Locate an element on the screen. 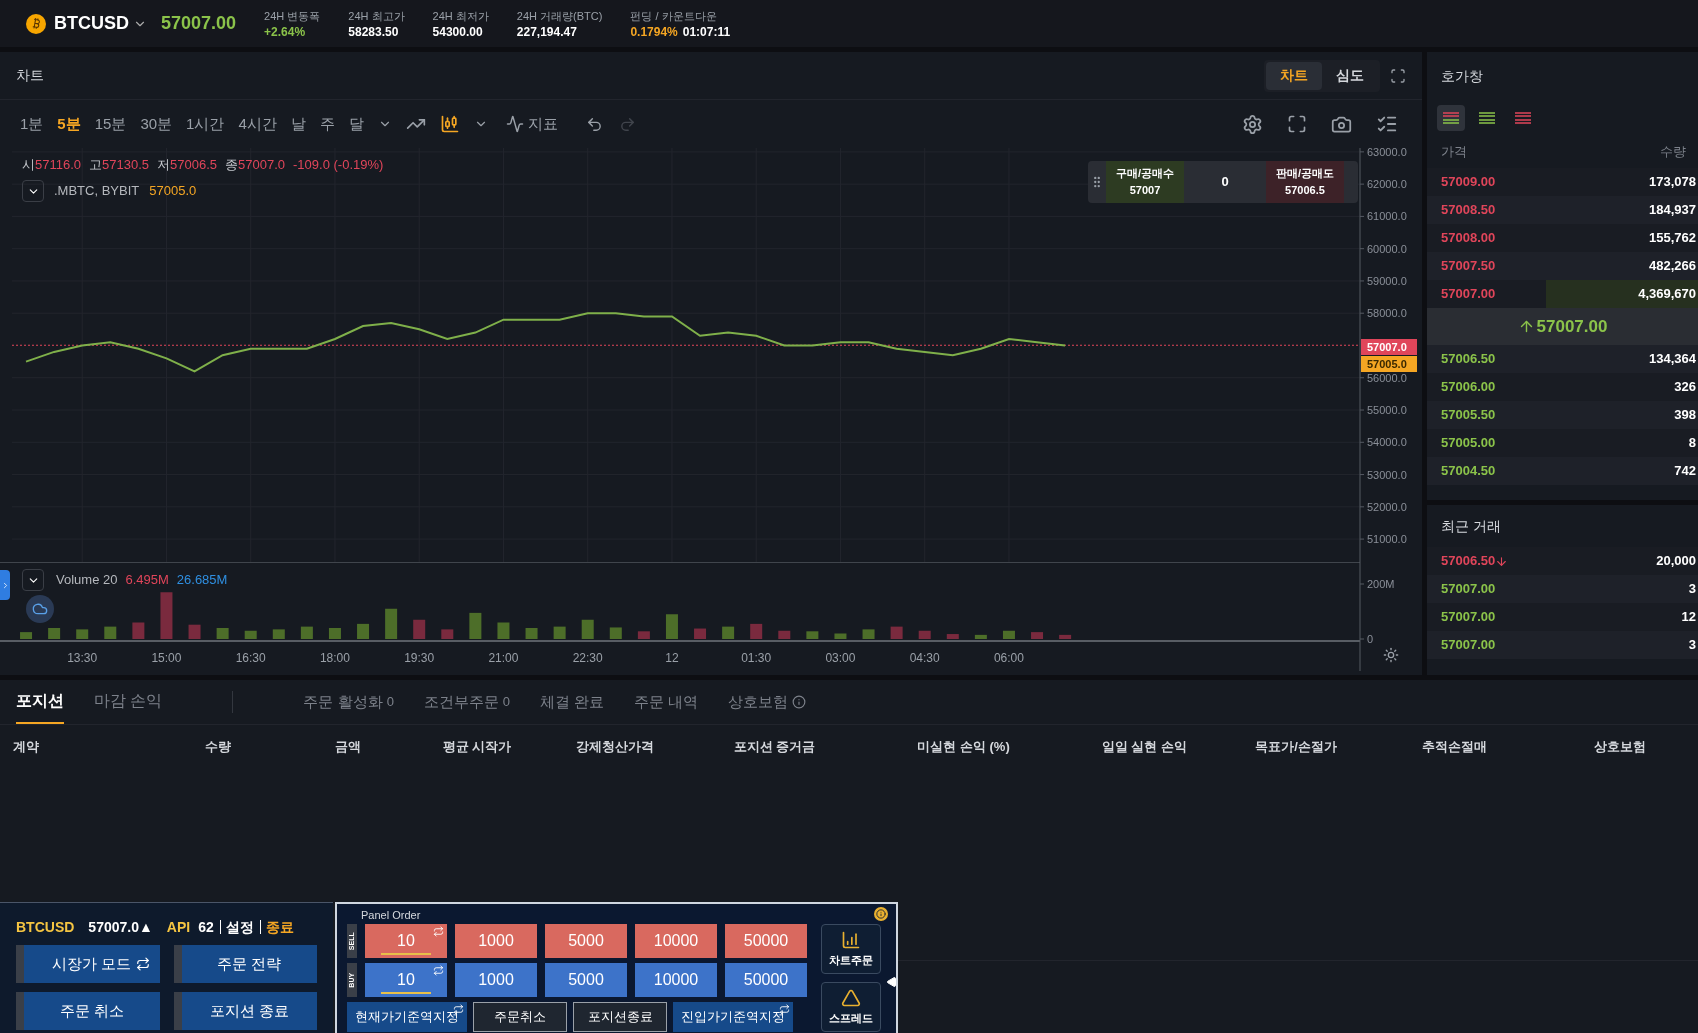 This screenshot has width=1698, height=1033. symbol-selector: BTCUSD is located at coordinates (100, 23).